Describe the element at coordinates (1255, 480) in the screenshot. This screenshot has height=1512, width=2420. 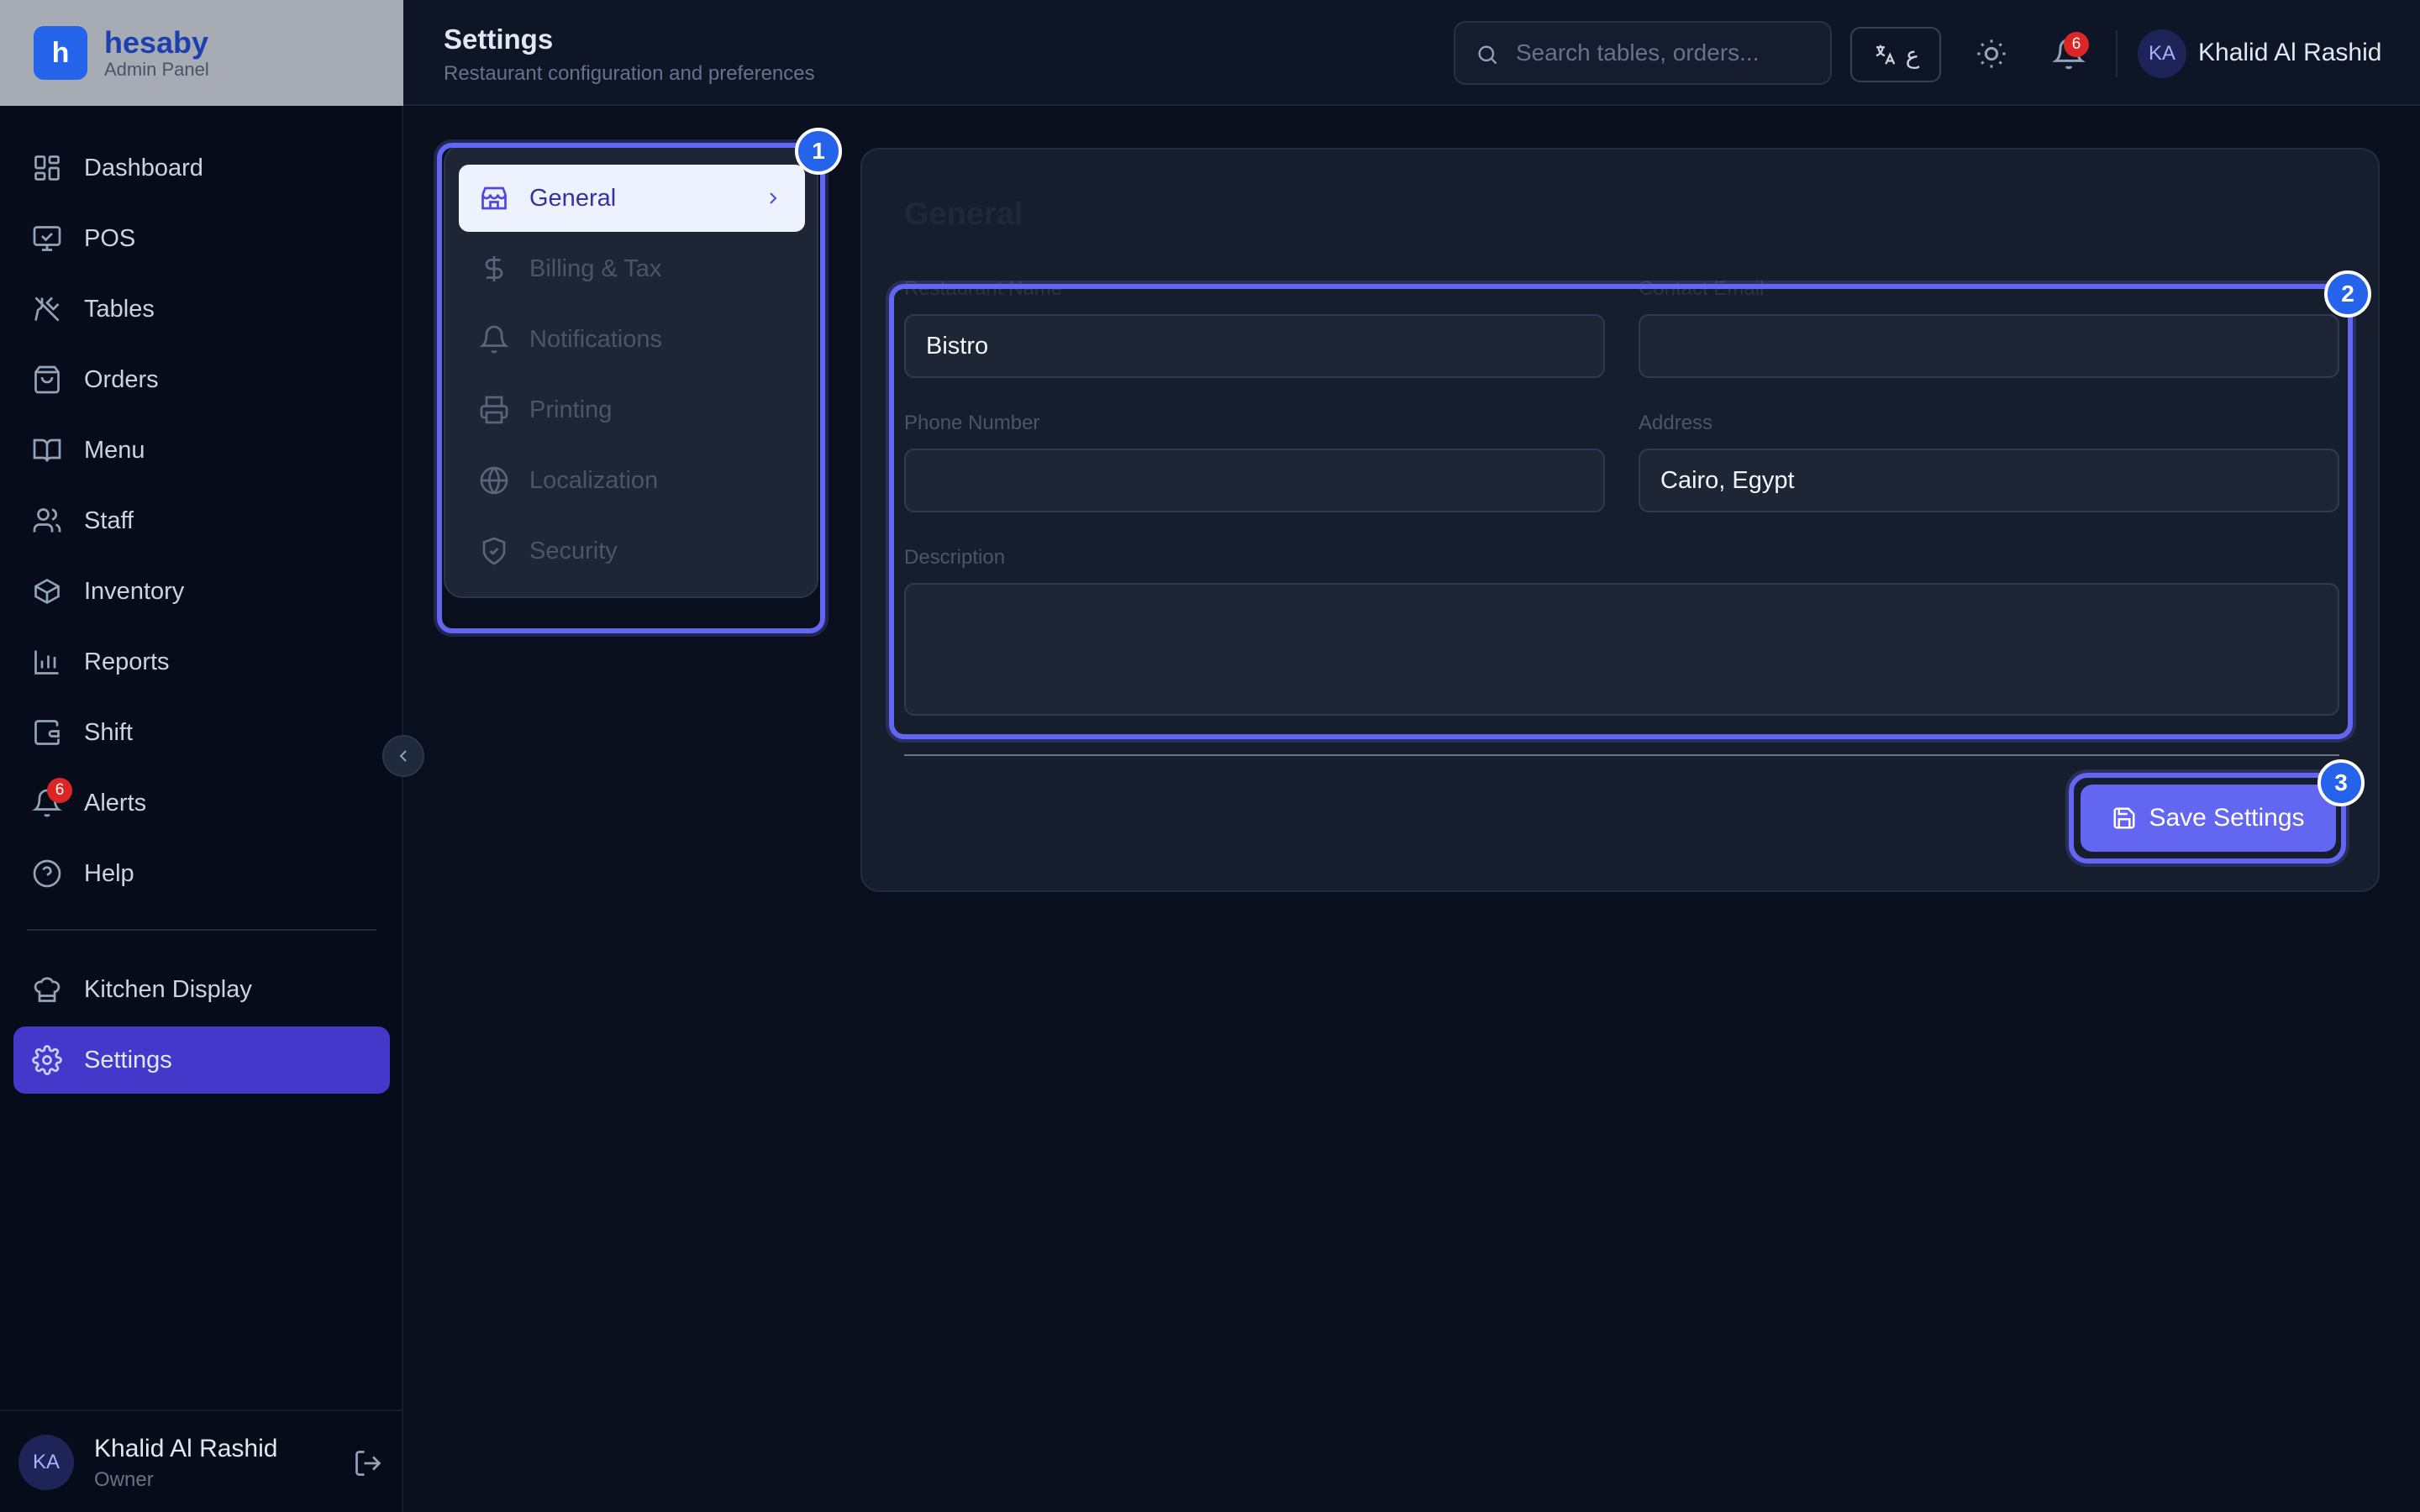
I see `phone-number-field` at that location.